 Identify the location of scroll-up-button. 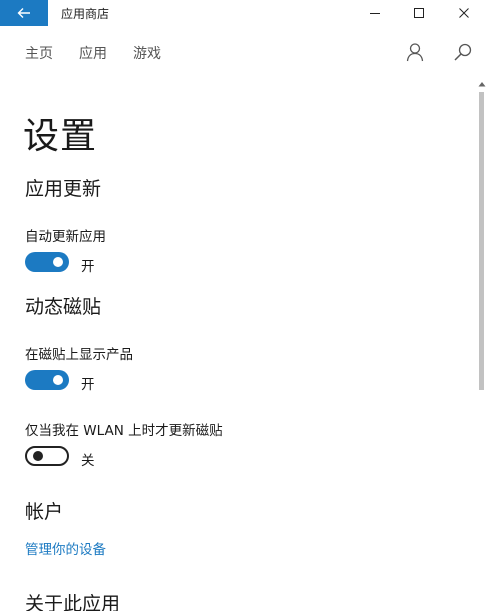
(482, 84).